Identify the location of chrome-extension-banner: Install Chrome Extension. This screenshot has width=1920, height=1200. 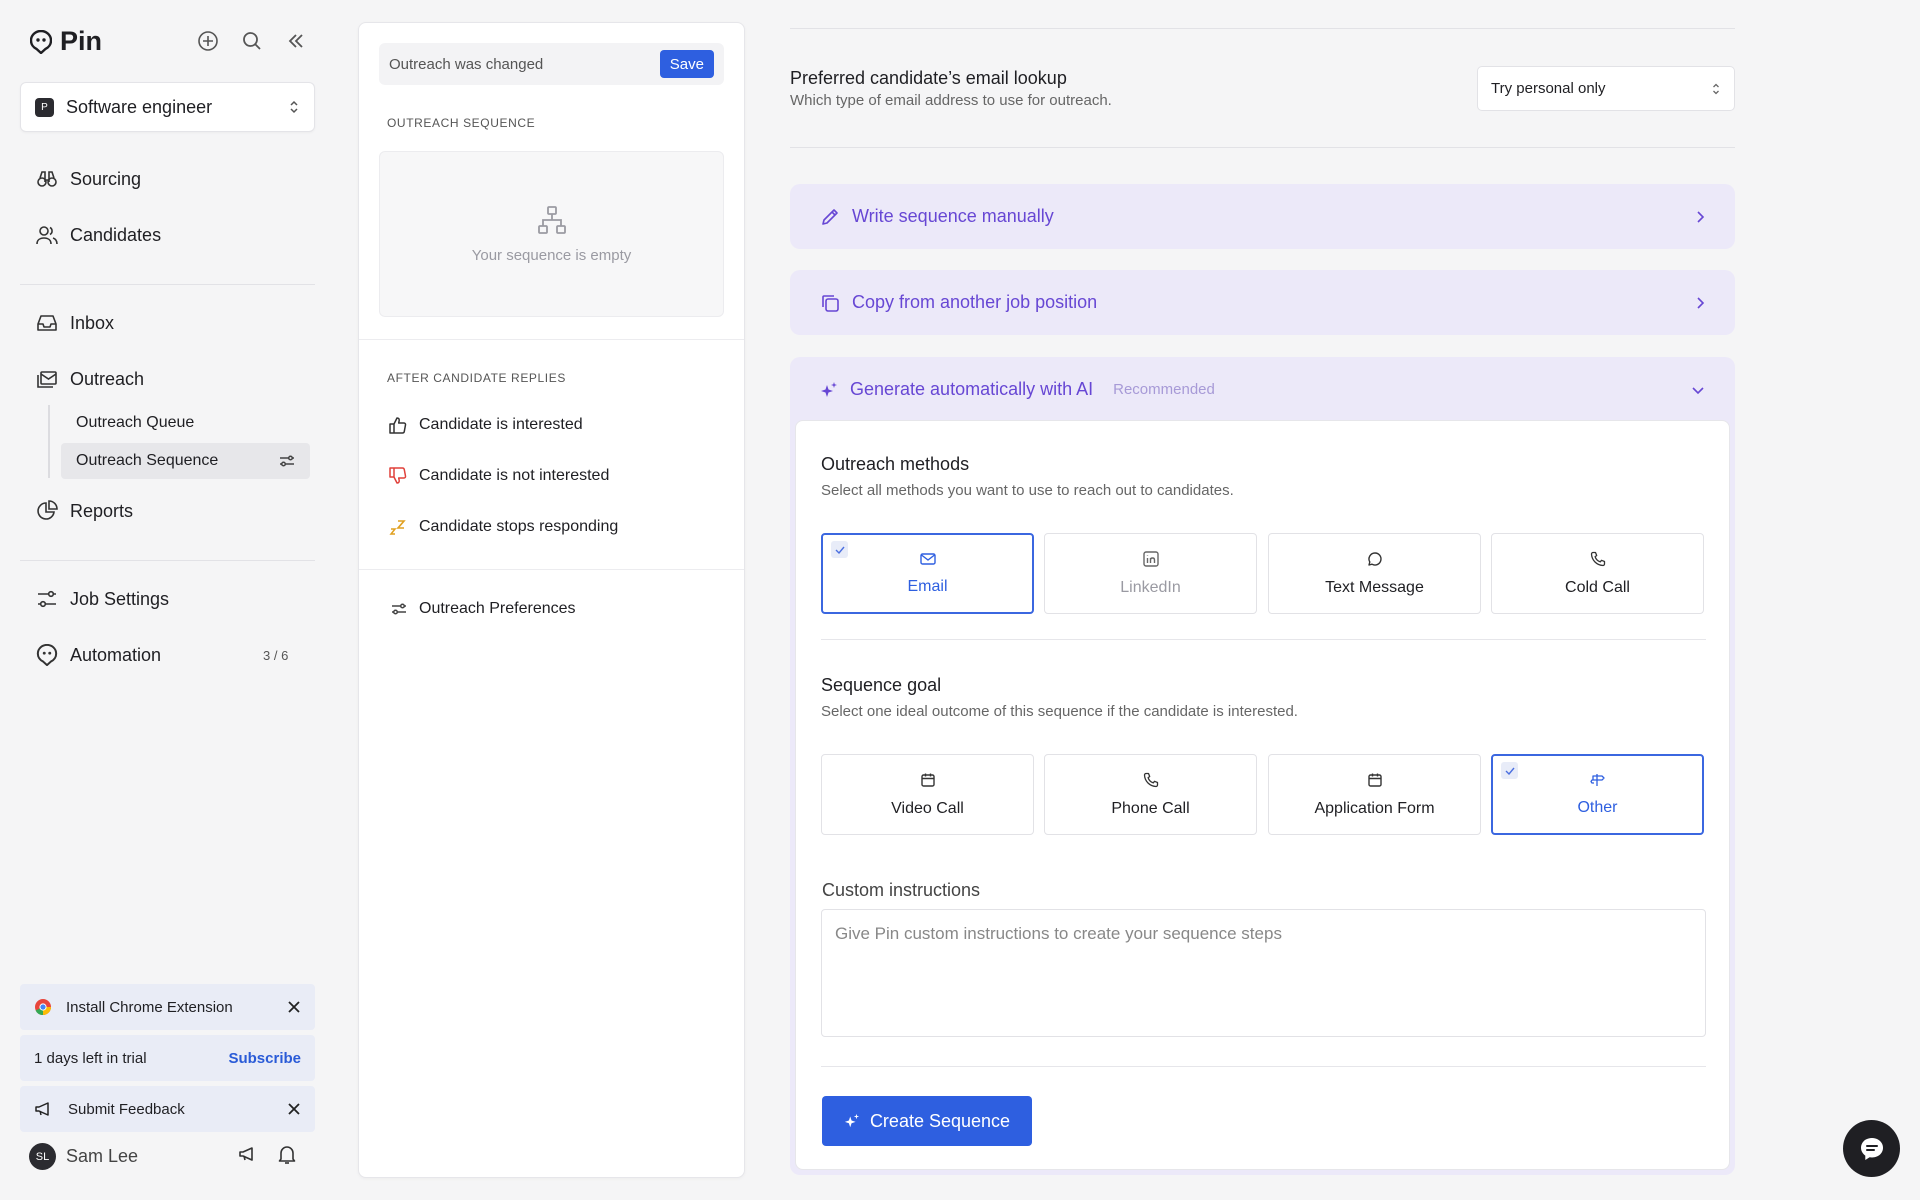
(167, 1007).